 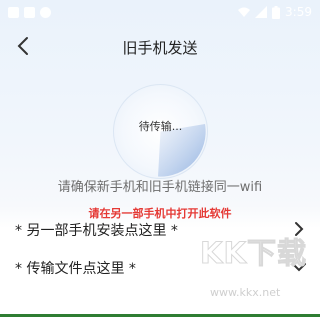 I want to click on watermark-url: www.kkx.net, so click(x=245, y=292).